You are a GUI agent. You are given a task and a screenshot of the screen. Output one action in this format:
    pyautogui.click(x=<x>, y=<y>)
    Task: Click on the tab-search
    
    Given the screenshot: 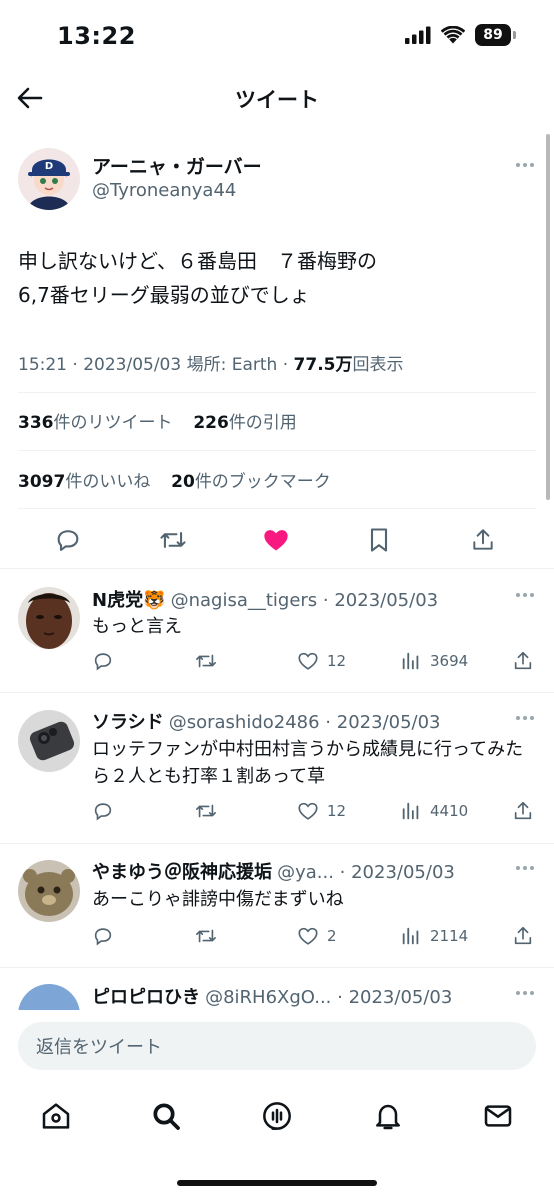 What is the action you would take?
    pyautogui.click(x=166, y=1116)
    